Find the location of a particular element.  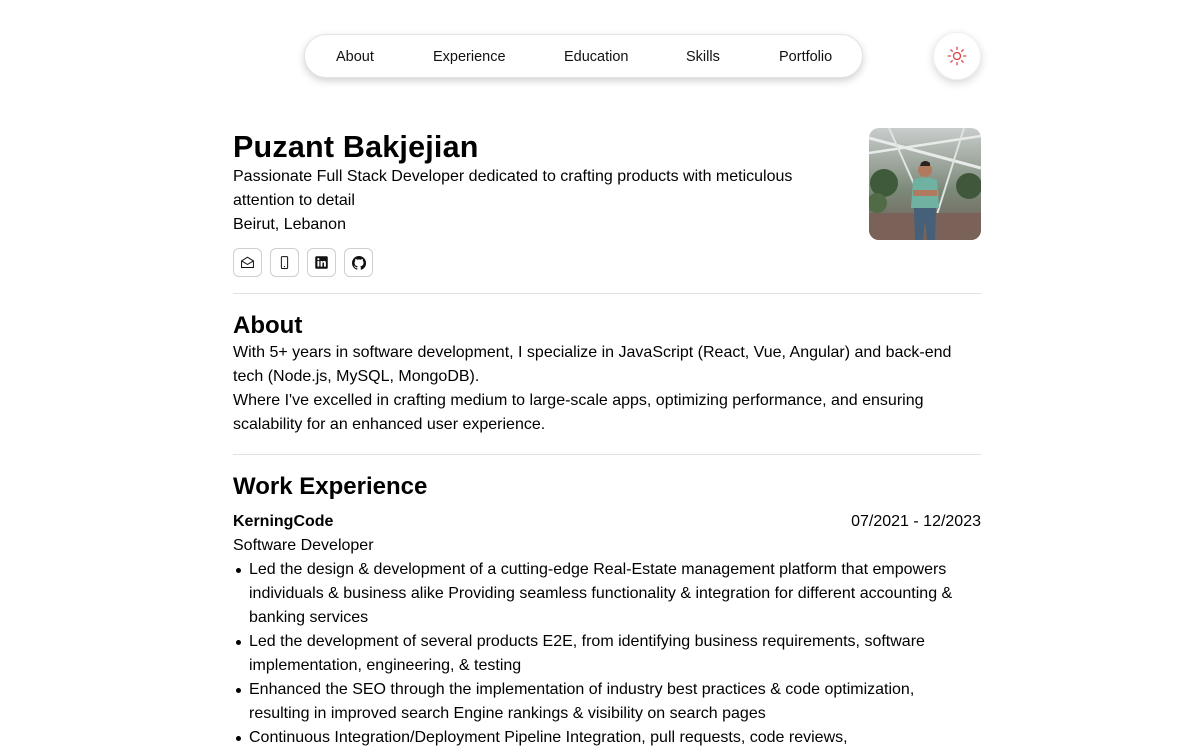

theme-toggle-button is located at coordinates (957, 56).